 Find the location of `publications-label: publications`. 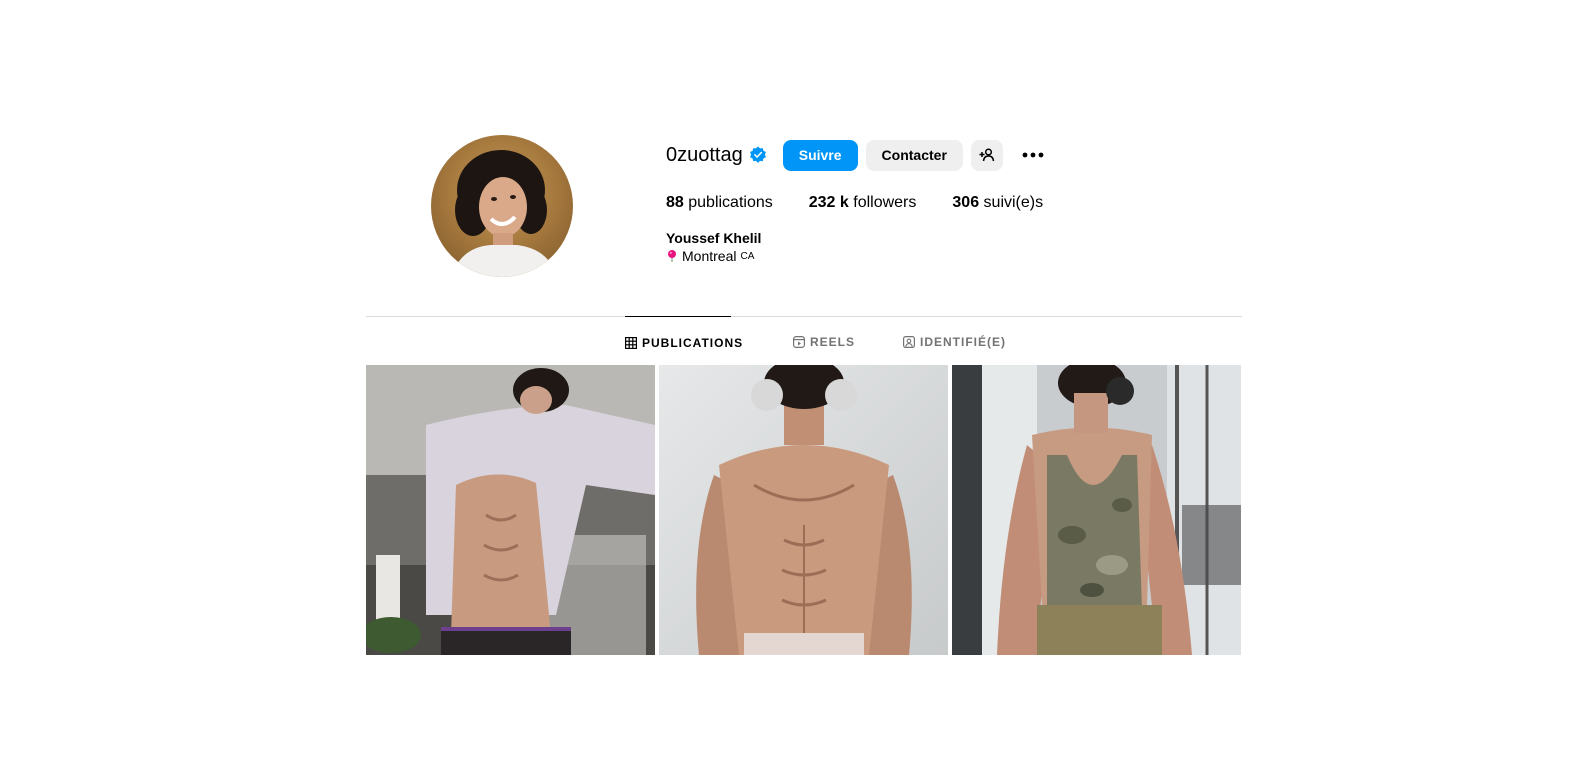

publications-label: publications is located at coordinates (730, 202).